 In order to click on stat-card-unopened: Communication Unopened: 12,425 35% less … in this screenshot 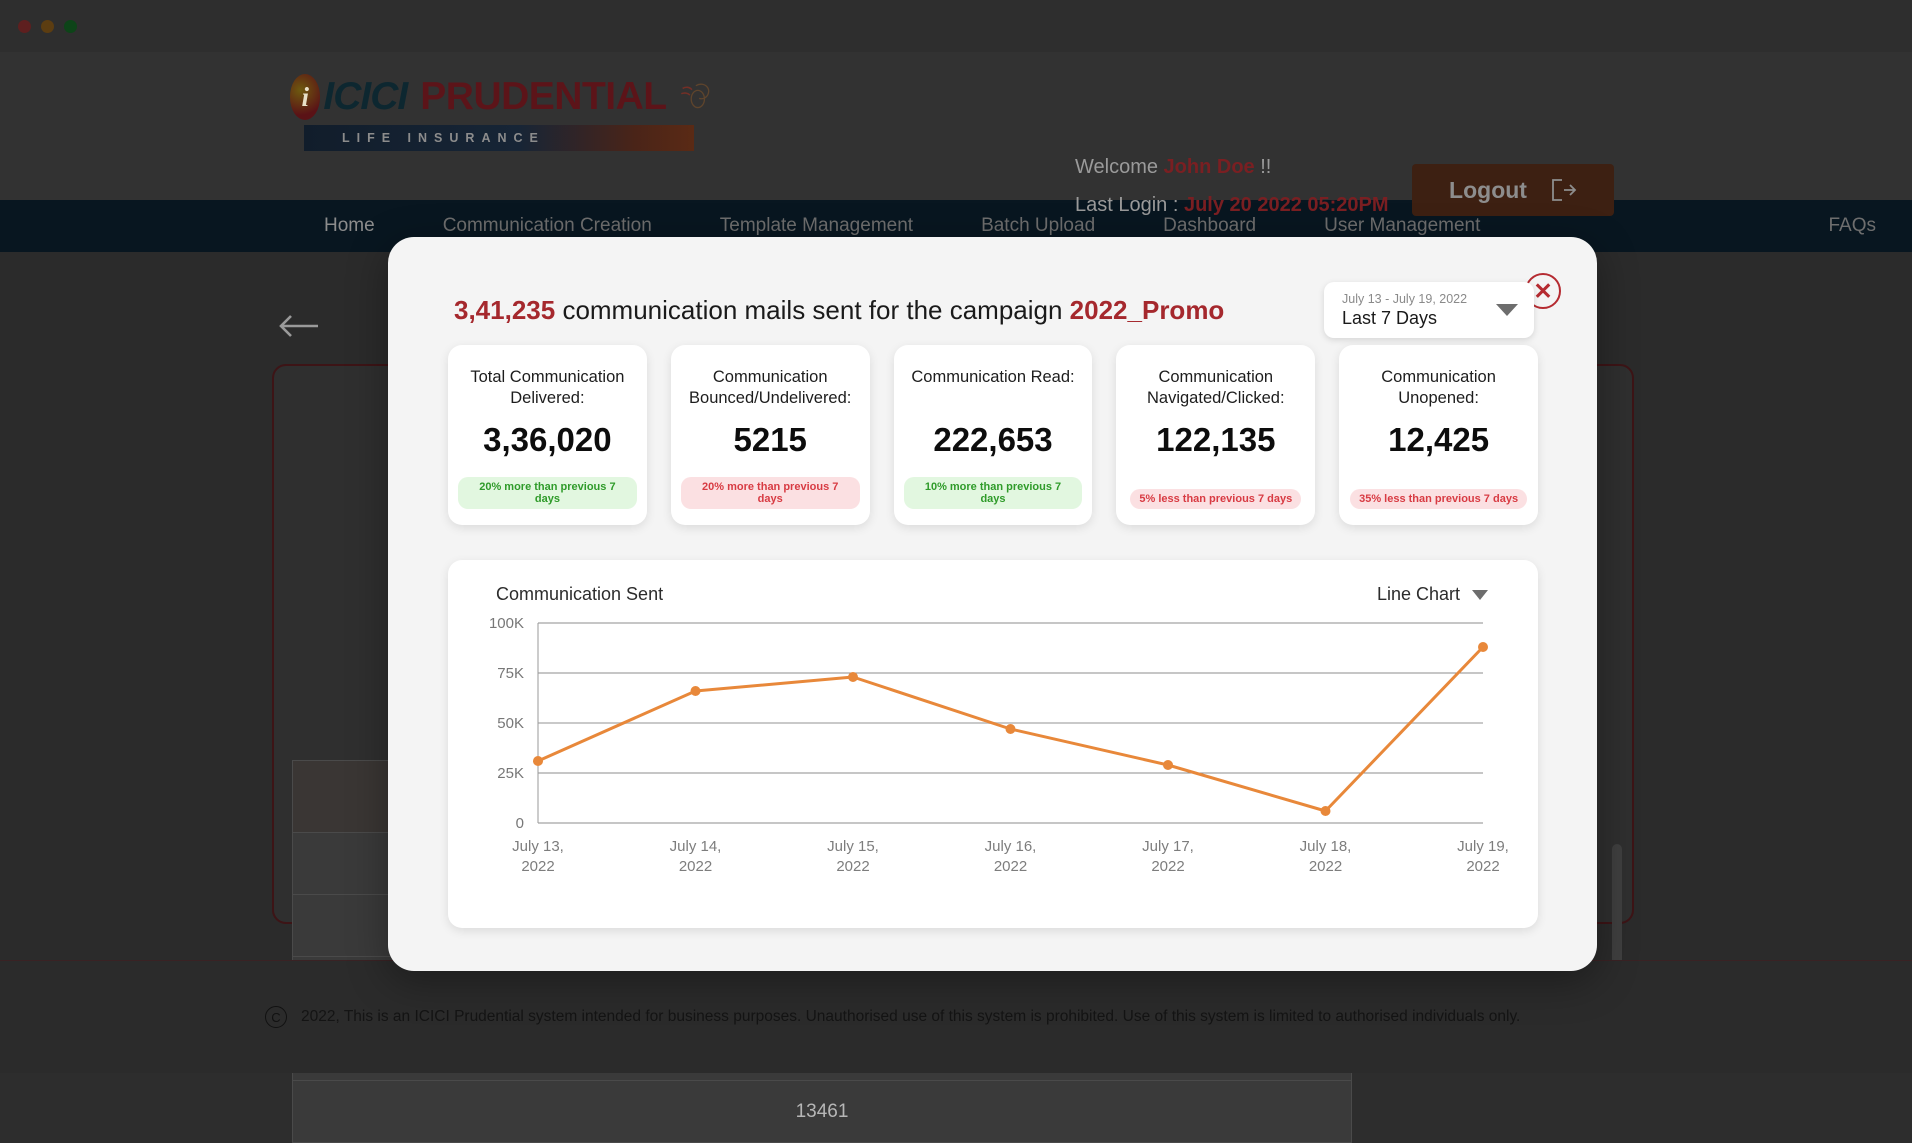, I will do `click(1438, 435)`.